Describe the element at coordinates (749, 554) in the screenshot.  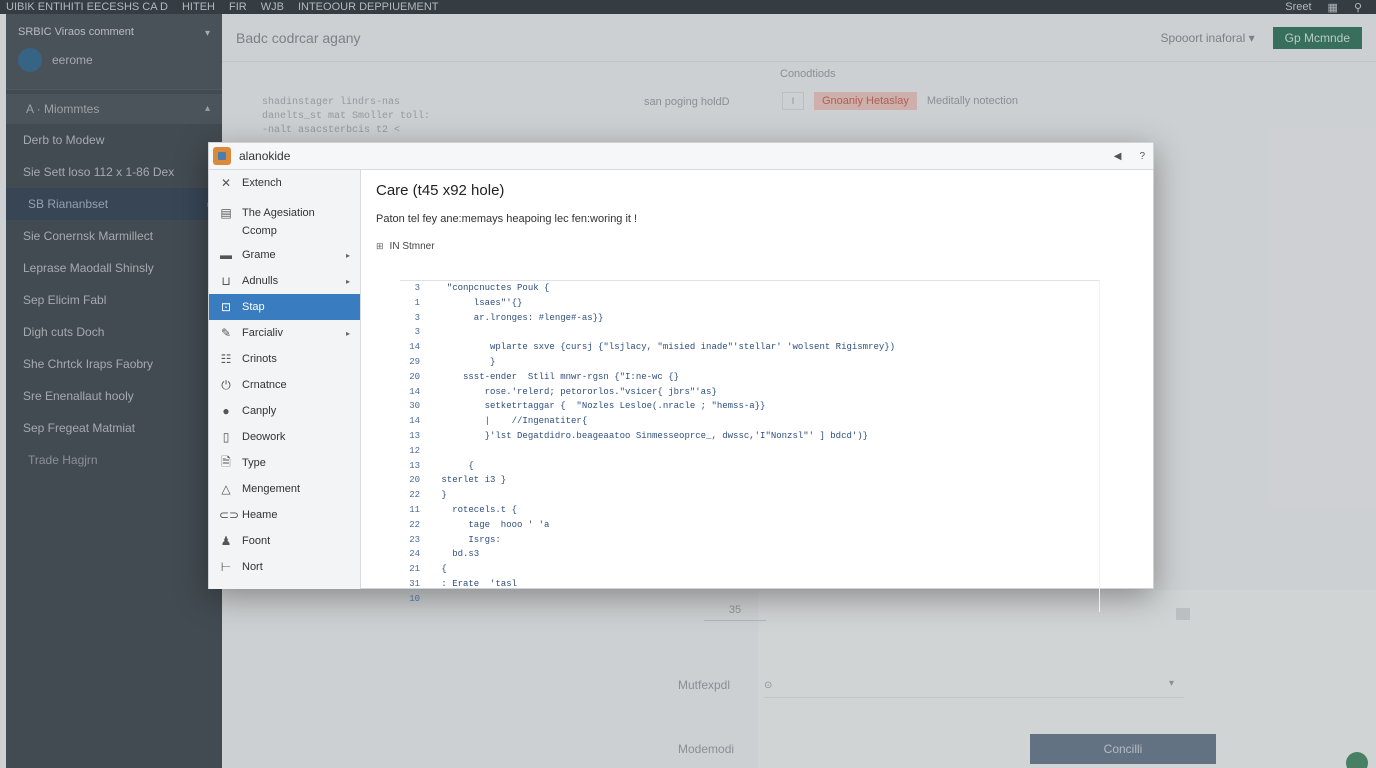
I see `code-line: 24 bd.s3` at that location.